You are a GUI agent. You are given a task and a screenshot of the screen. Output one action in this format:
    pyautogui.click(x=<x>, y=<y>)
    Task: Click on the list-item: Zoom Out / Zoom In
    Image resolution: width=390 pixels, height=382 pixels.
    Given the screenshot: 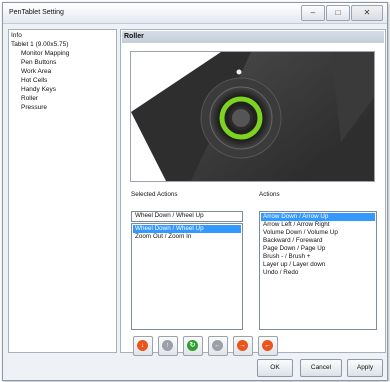 What is the action you would take?
    pyautogui.click(x=187, y=237)
    